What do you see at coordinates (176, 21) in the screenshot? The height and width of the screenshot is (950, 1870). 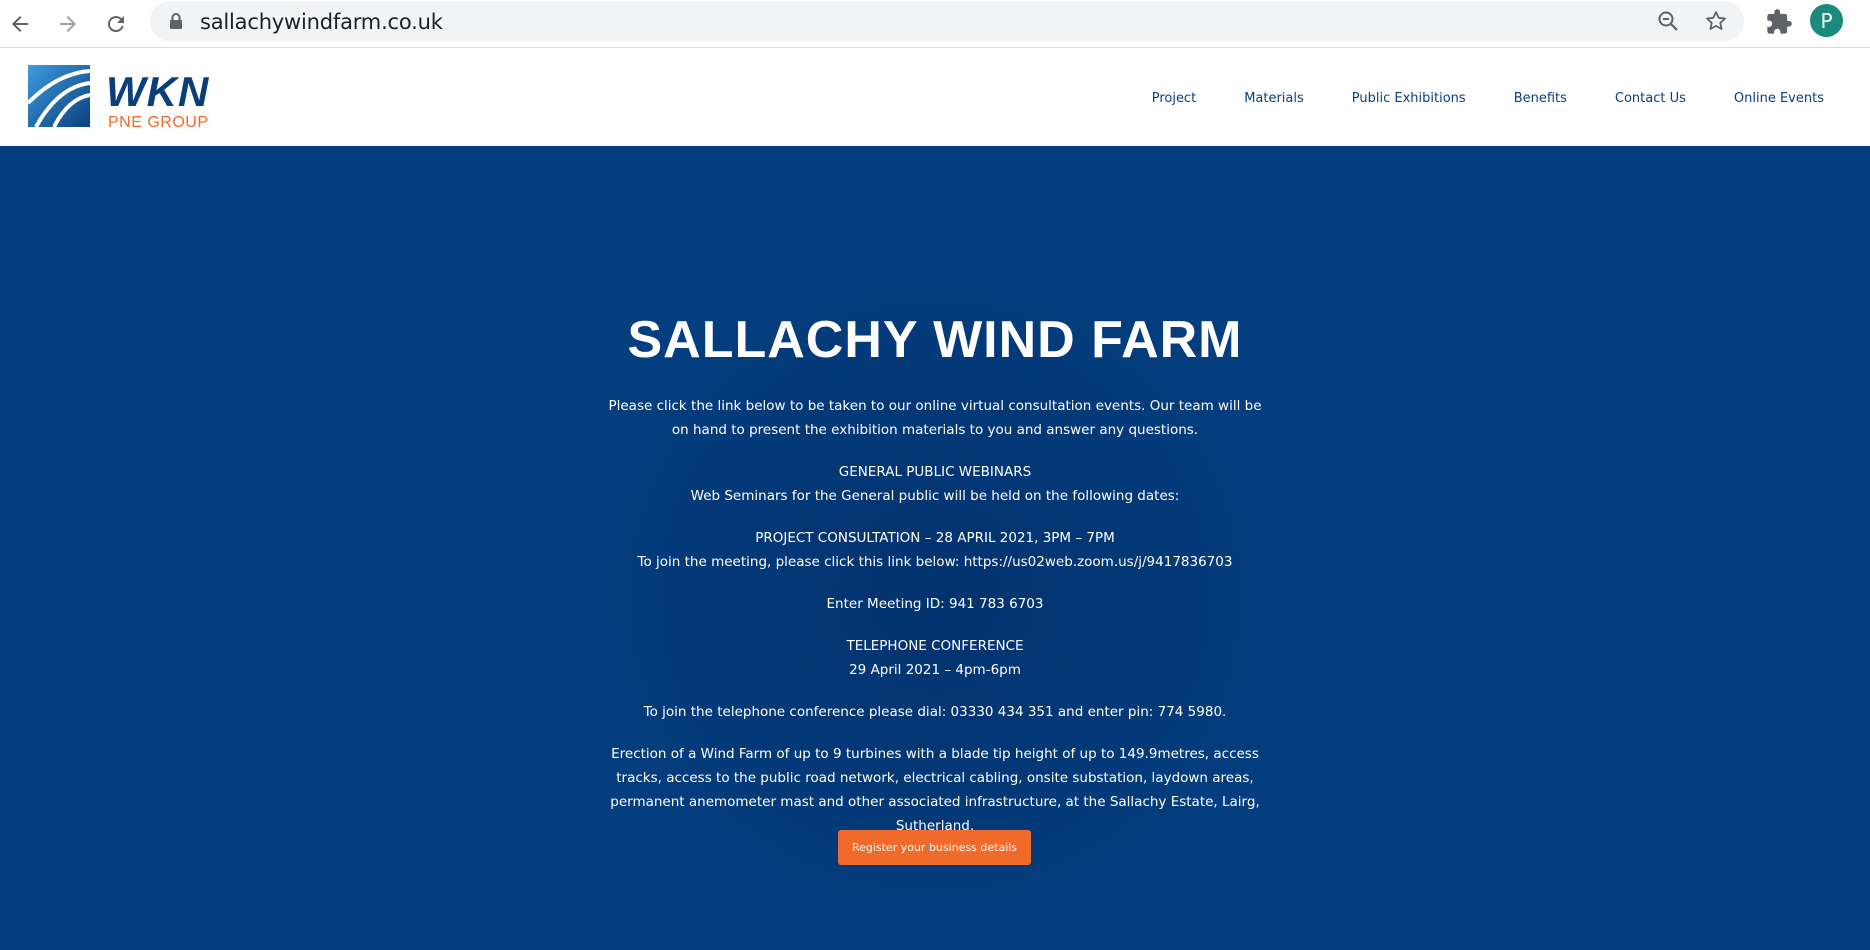 I see `lock-icon` at bounding box center [176, 21].